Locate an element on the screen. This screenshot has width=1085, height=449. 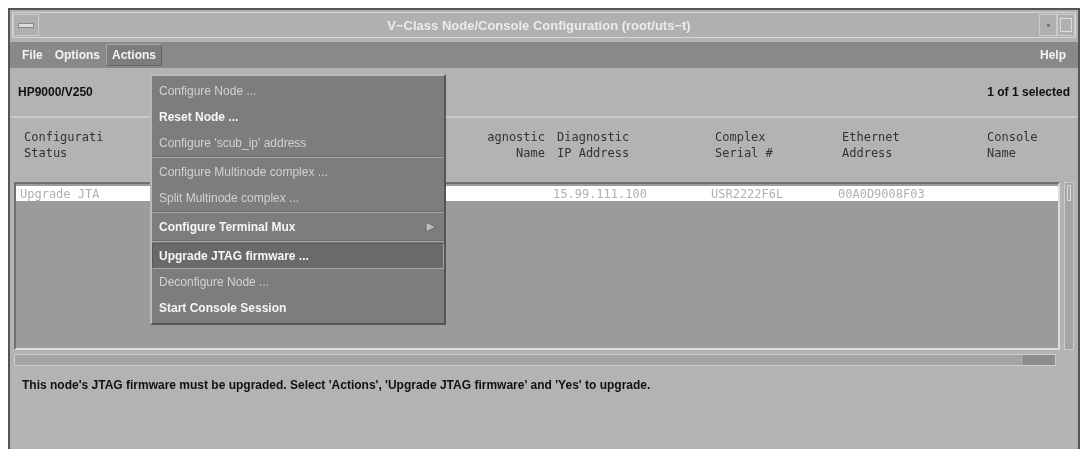
column-heading: Serial # is located at coordinates (744, 153).